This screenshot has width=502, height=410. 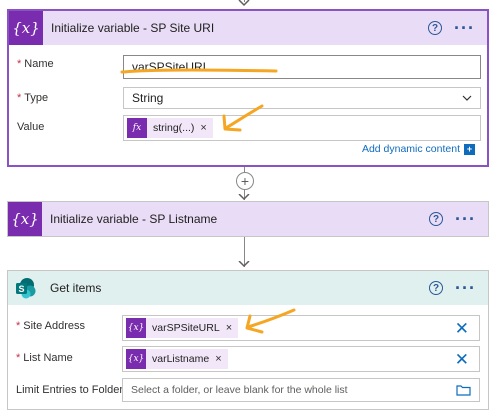 What do you see at coordinates (51, 326) in the screenshot?
I see `site-address-label: * Site Address` at bounding box center [51, 326].